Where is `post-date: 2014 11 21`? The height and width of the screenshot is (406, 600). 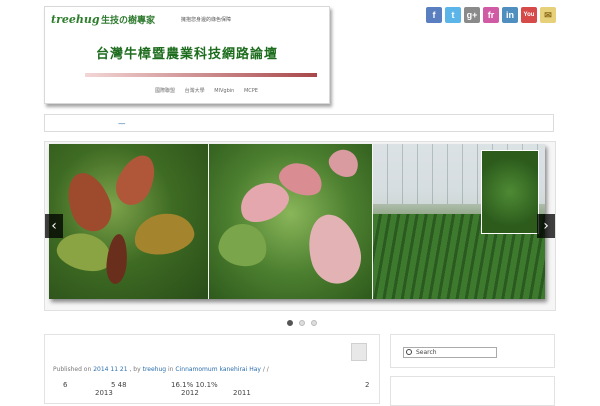 post-date: 2014 11 21 is located at coordinates (110, 369).